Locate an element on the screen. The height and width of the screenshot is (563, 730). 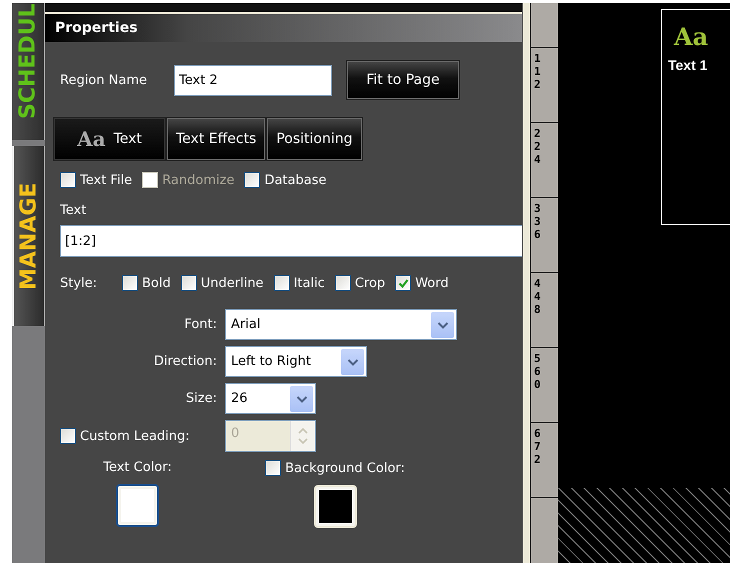
checkbox-label: Text File is located at coordinates (106, 180).